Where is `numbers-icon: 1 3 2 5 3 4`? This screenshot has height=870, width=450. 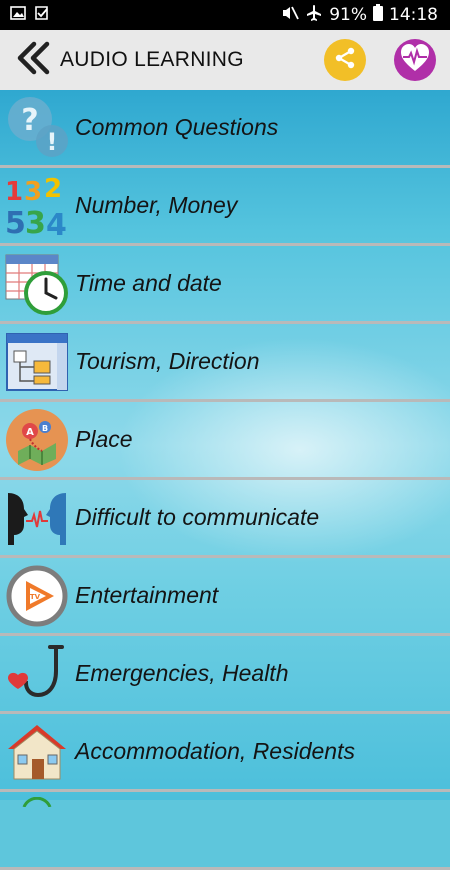 numbers-icon: 1 3 2 5 3 4 is located at coordinates (37, 206).